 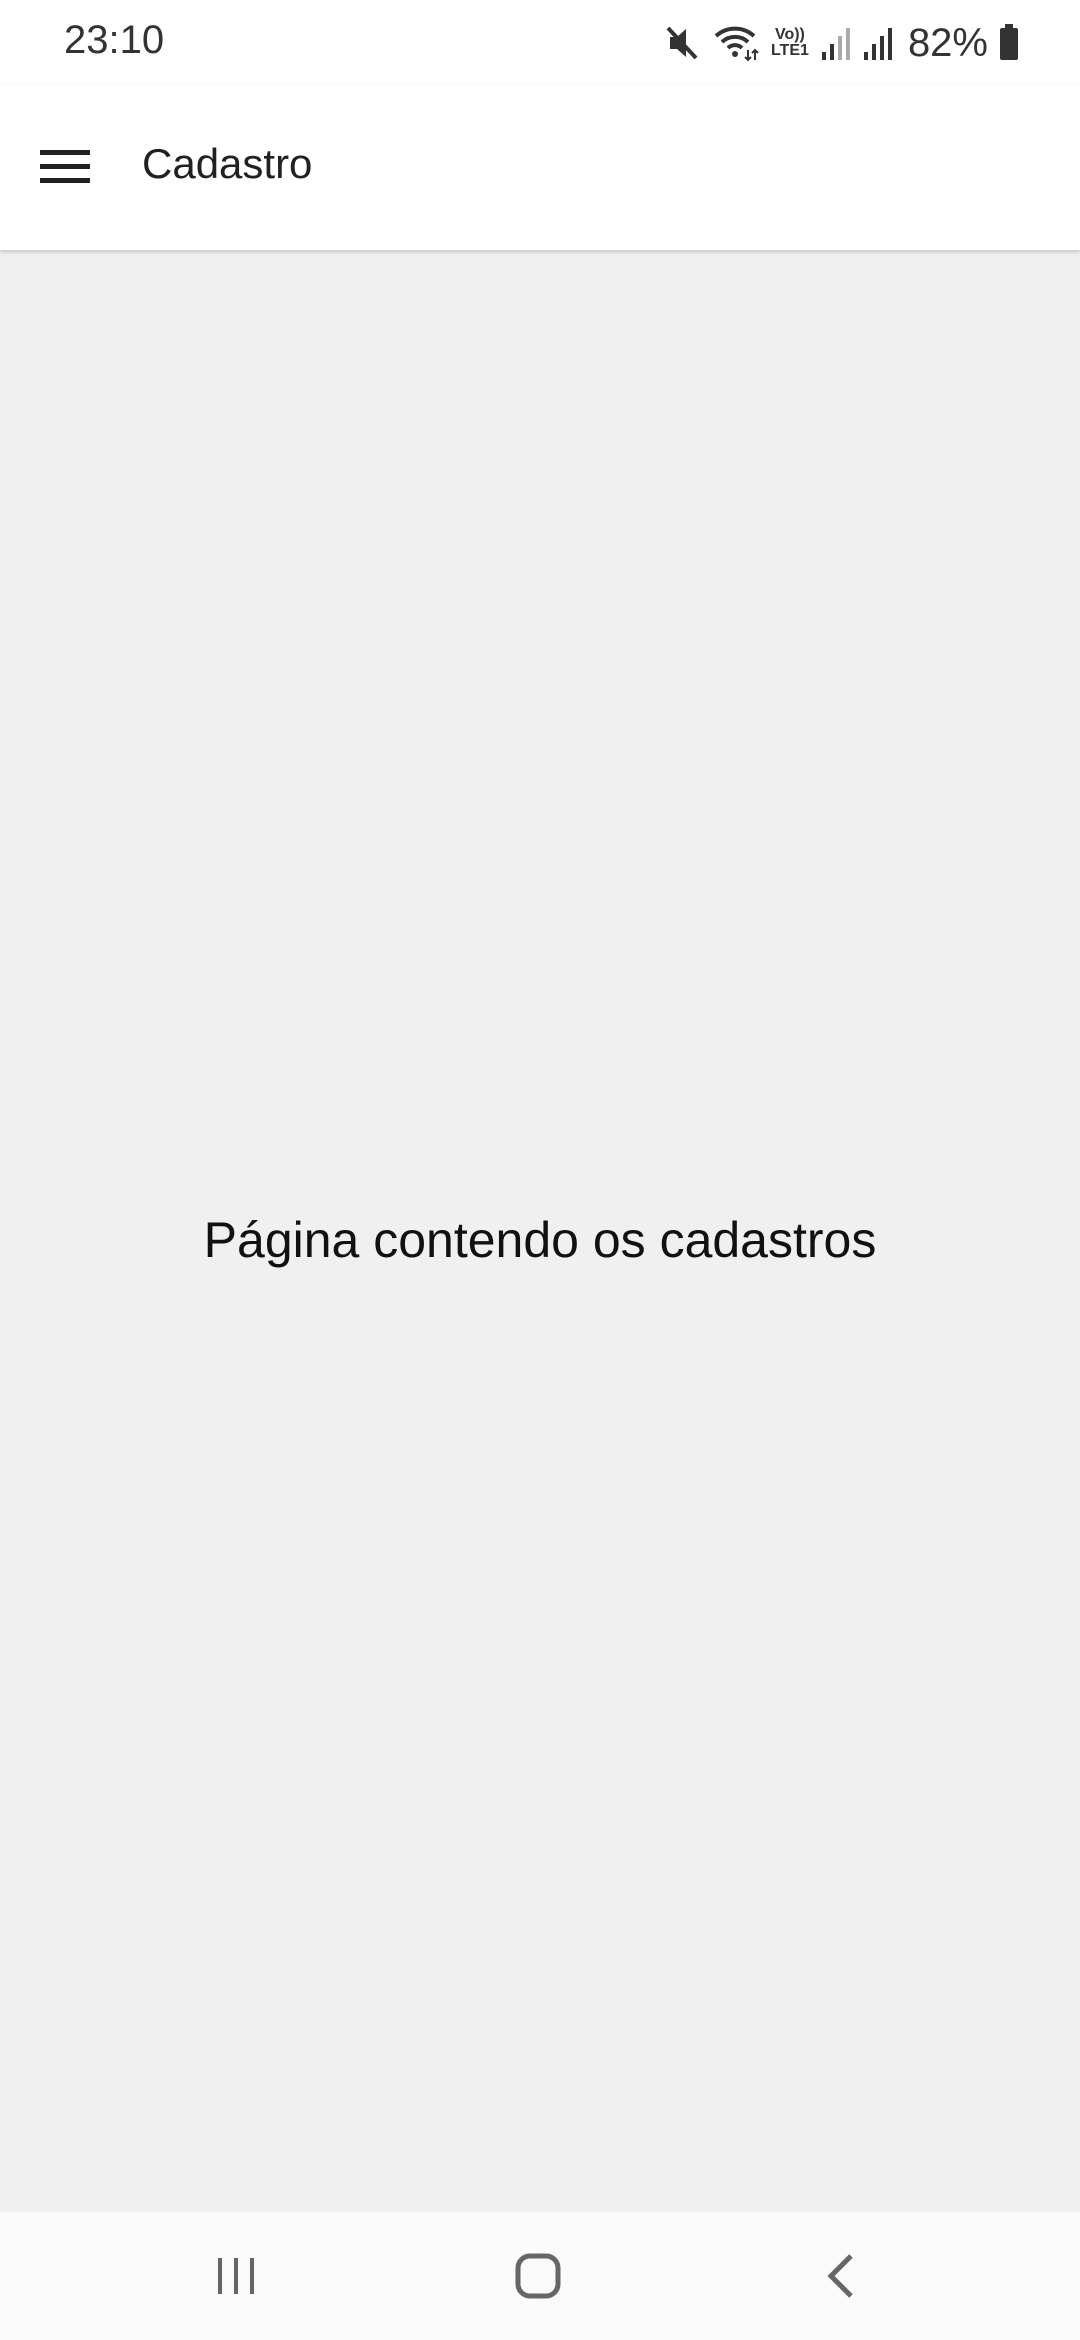 What do you see at coordinates (841, 2276) in the screenshot?
I see `back-icon` at bounding box center [841, 2276].